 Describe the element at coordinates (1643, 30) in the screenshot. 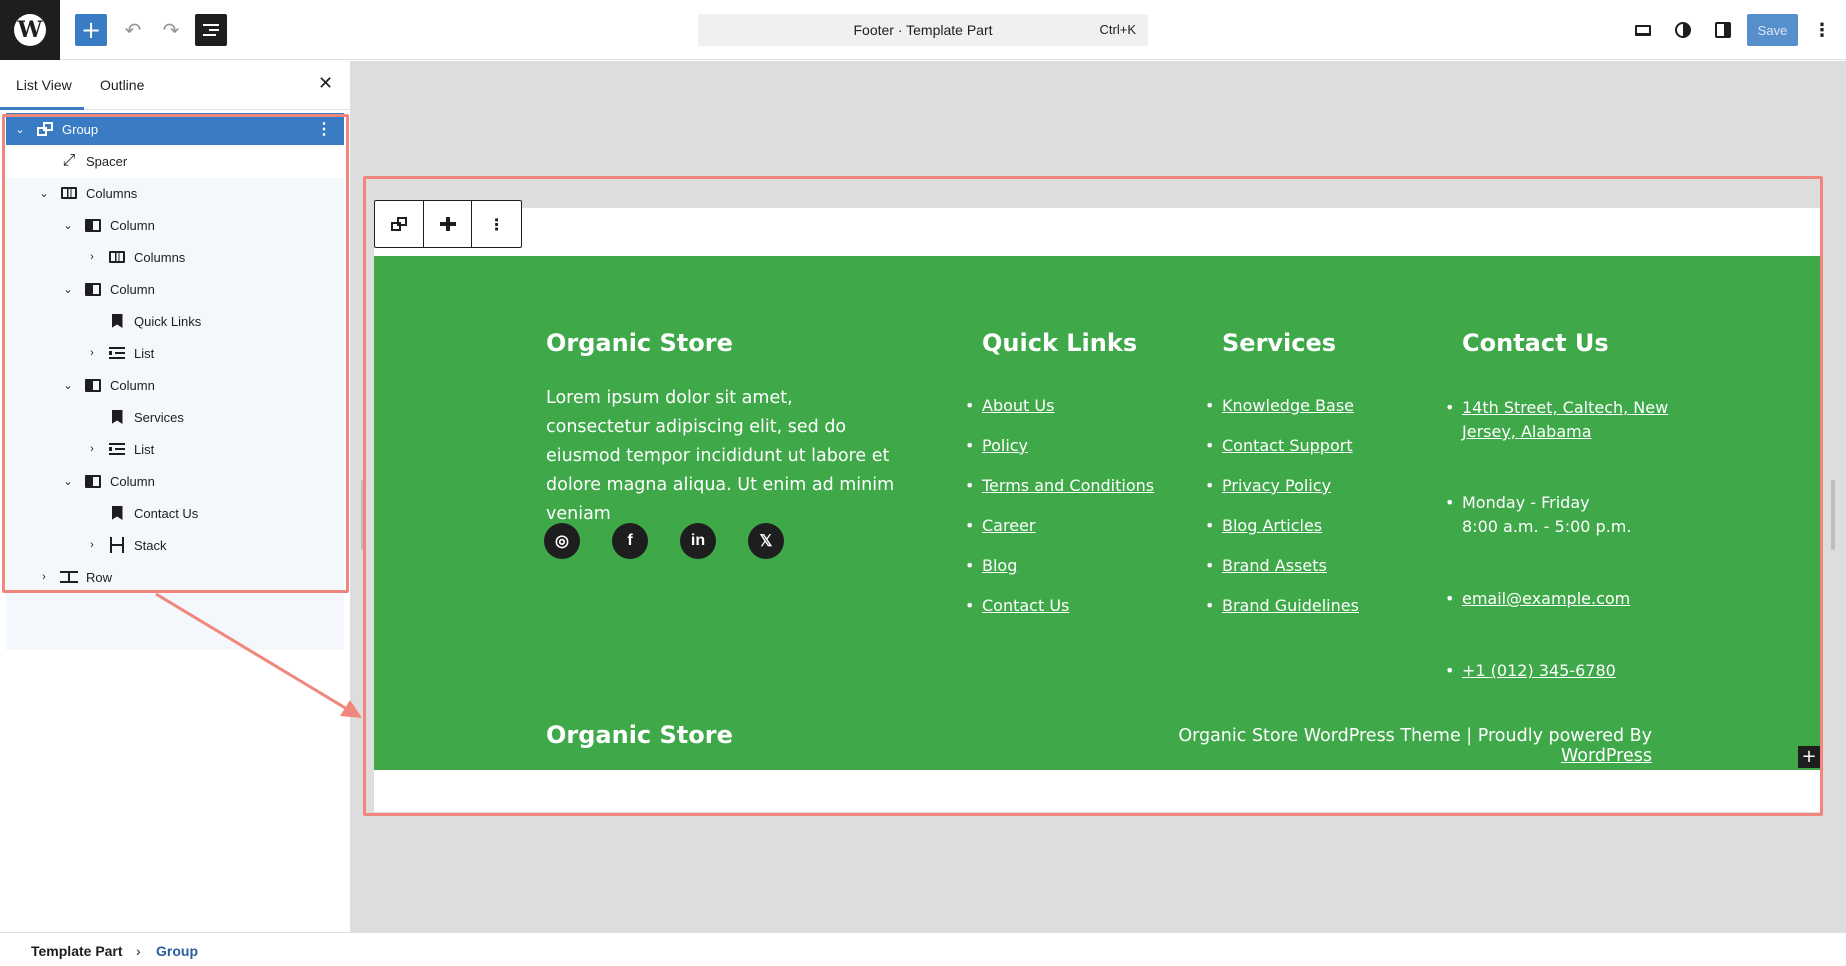

I see `device-preview-button` at that location.